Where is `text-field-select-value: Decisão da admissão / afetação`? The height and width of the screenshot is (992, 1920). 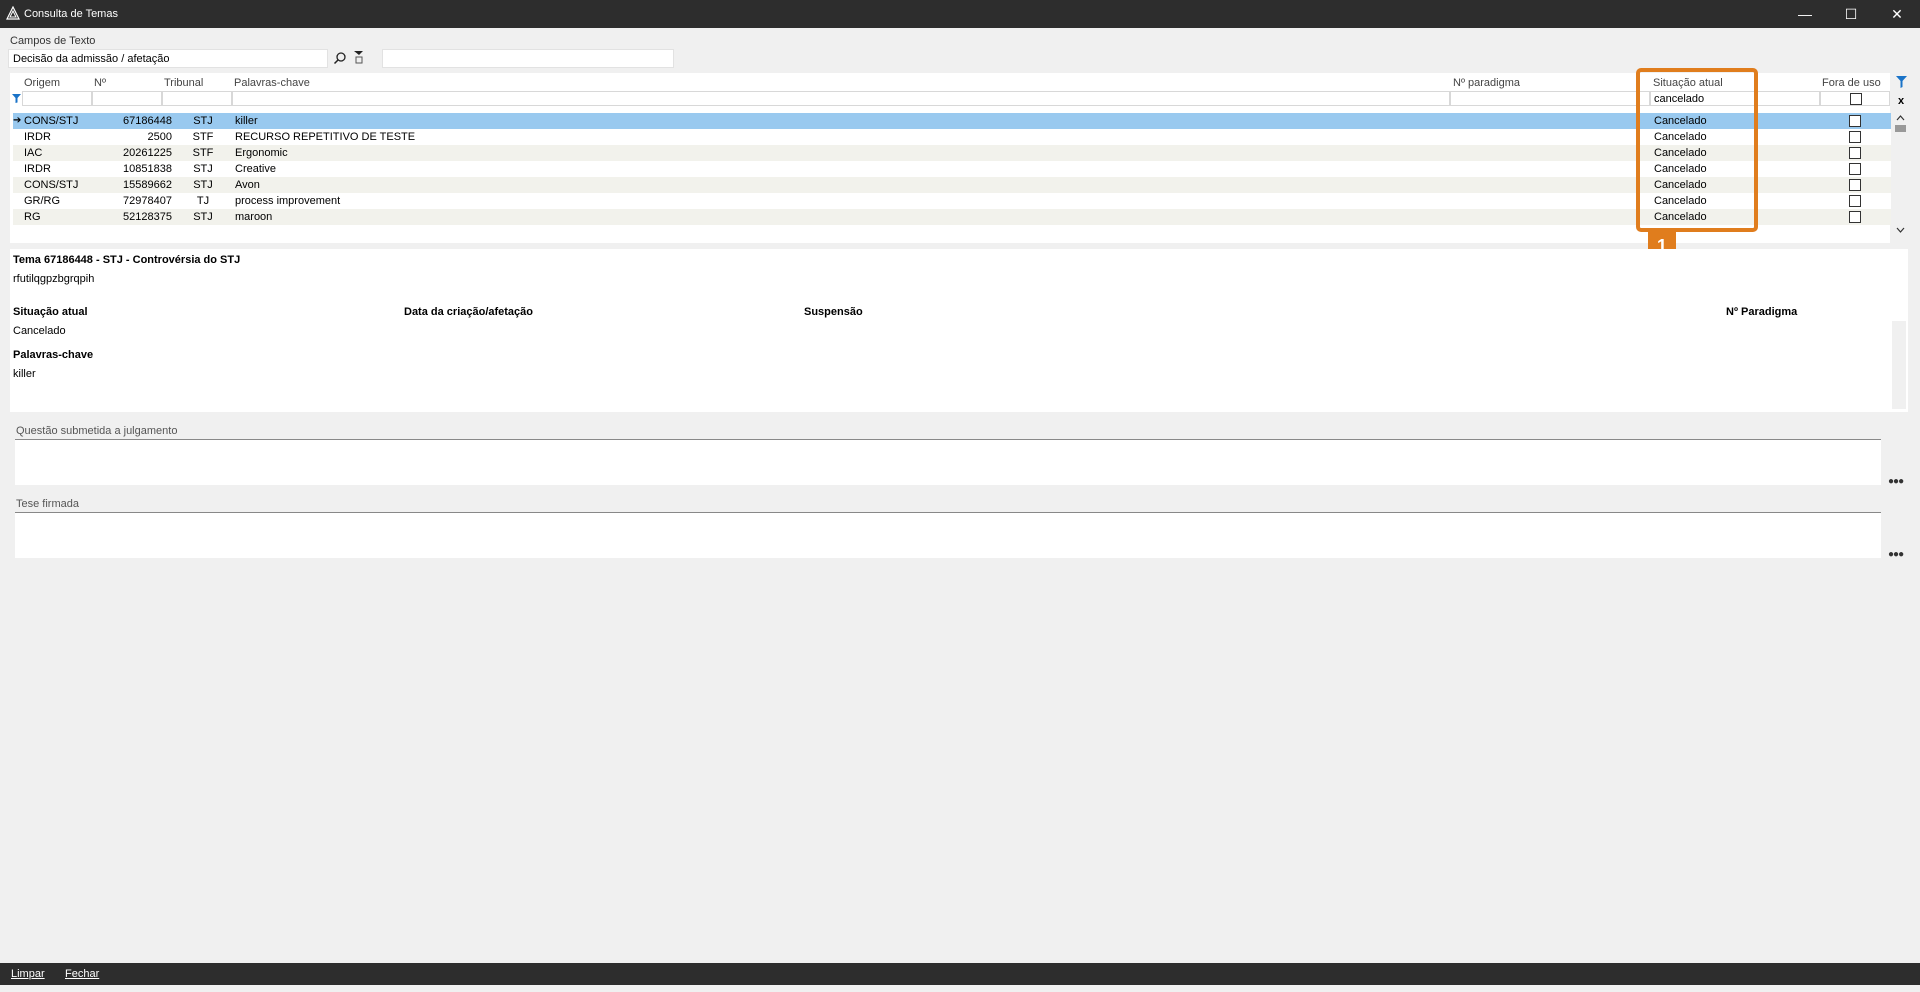
text-field-select-value: Decisão da admissão / afetação is located at coordinates (91, 59).